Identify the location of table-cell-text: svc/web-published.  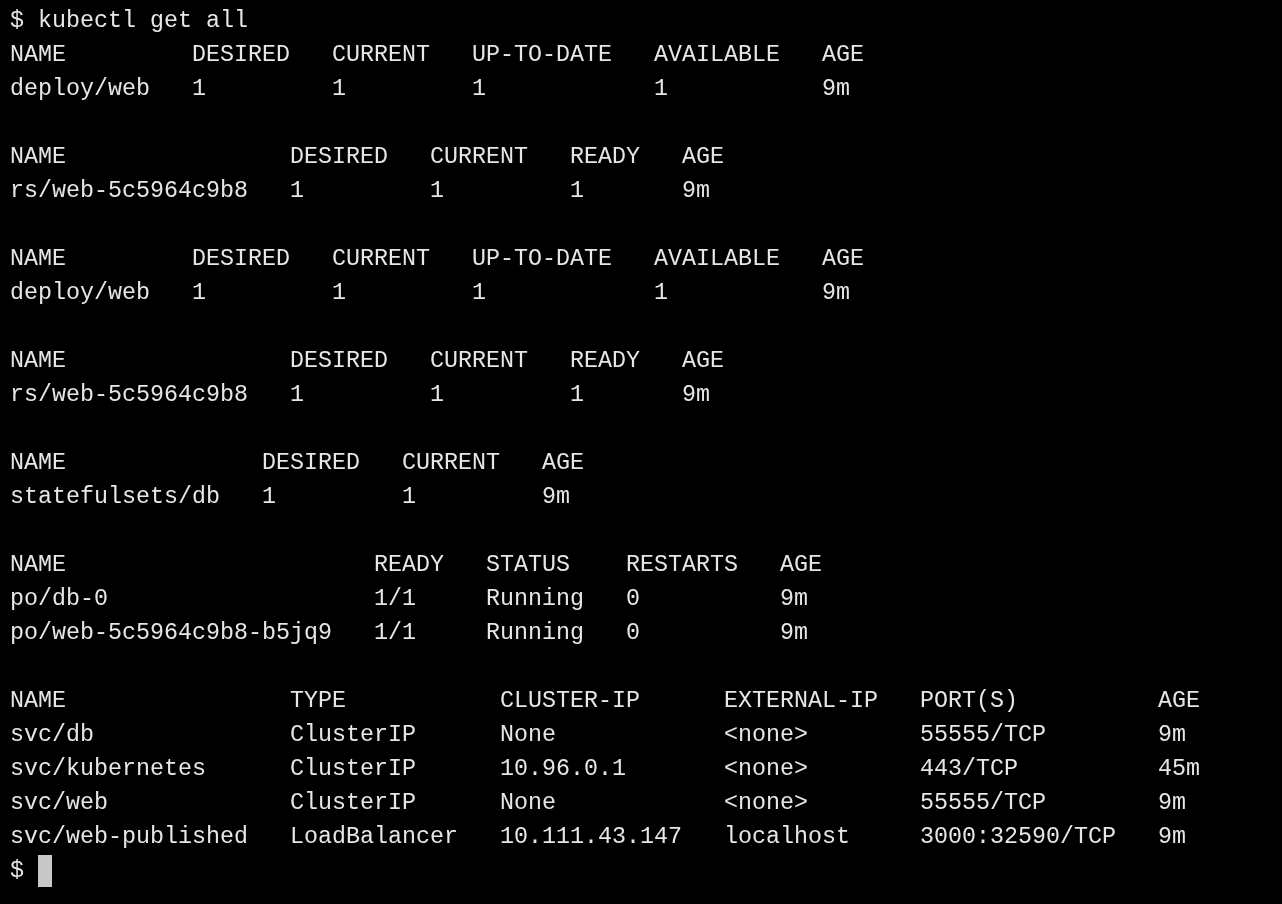
(129, 837).